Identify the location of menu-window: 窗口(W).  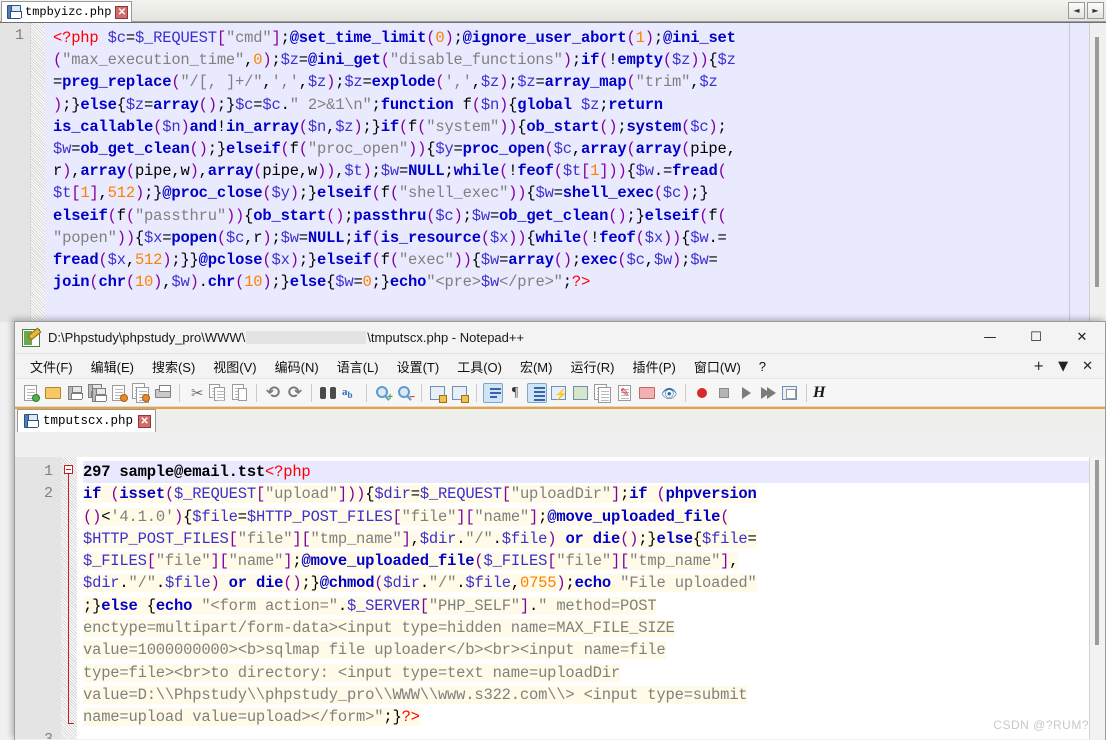
(717, 366).